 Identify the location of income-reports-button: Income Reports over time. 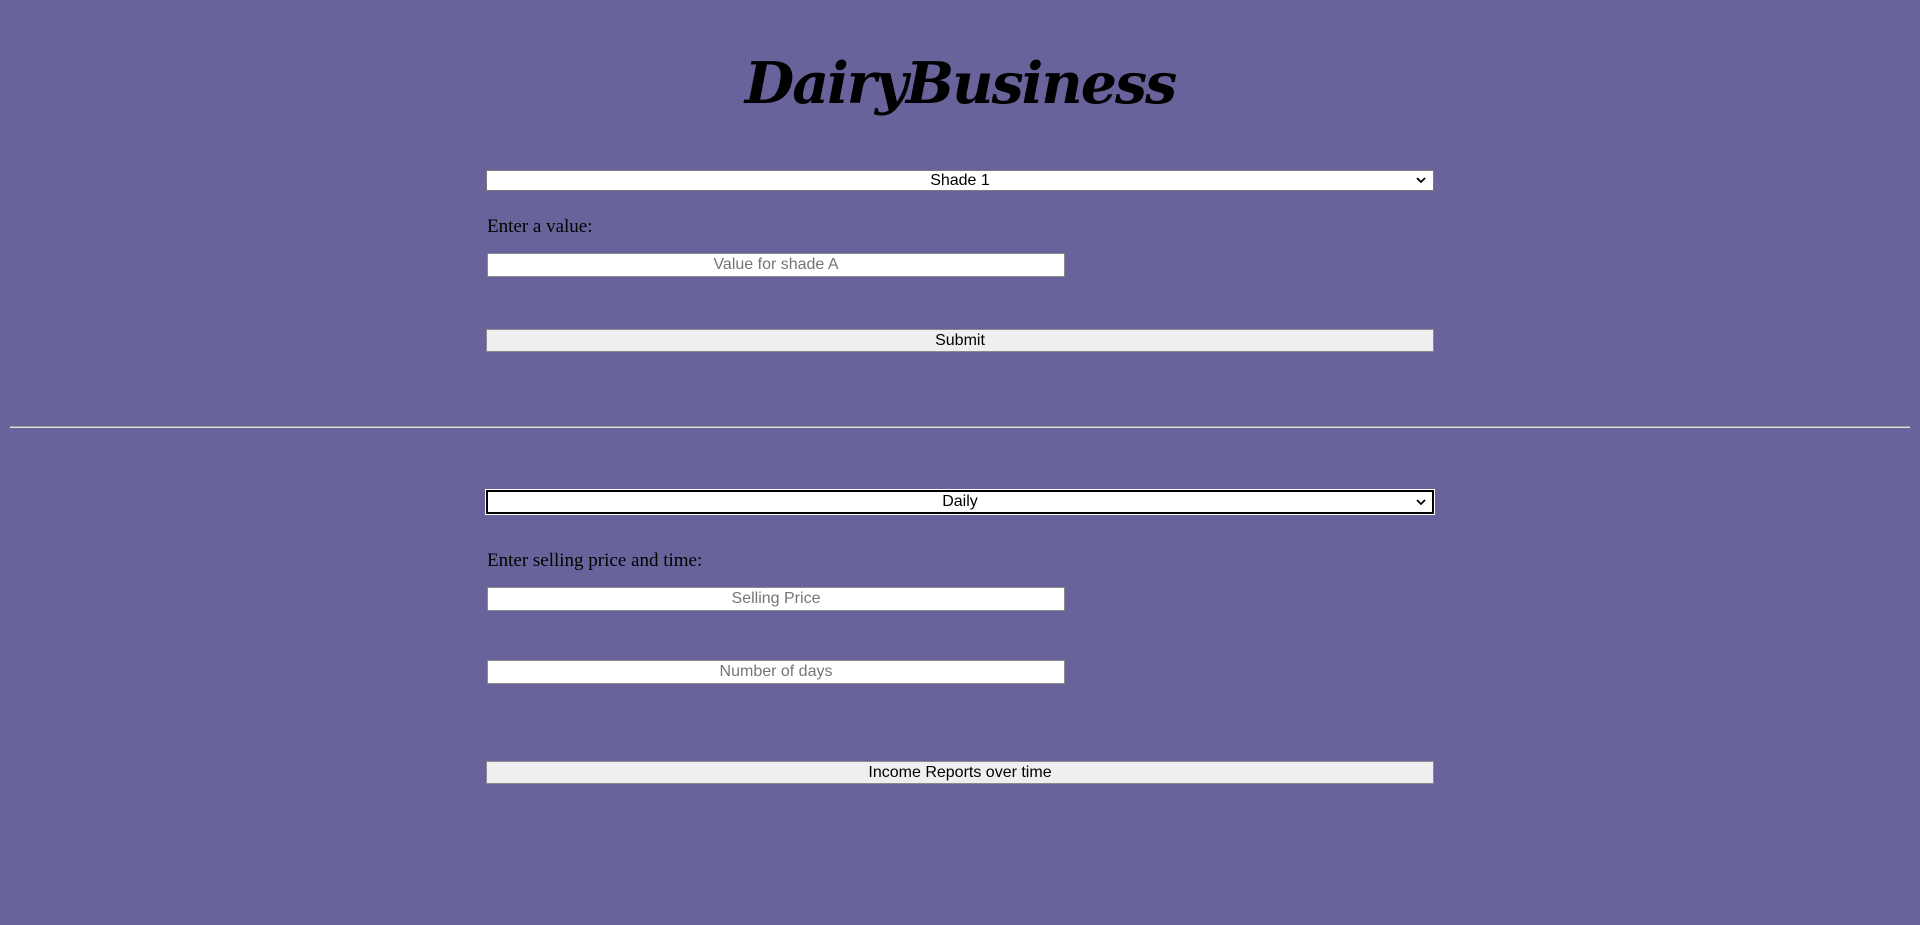
(960, 772).